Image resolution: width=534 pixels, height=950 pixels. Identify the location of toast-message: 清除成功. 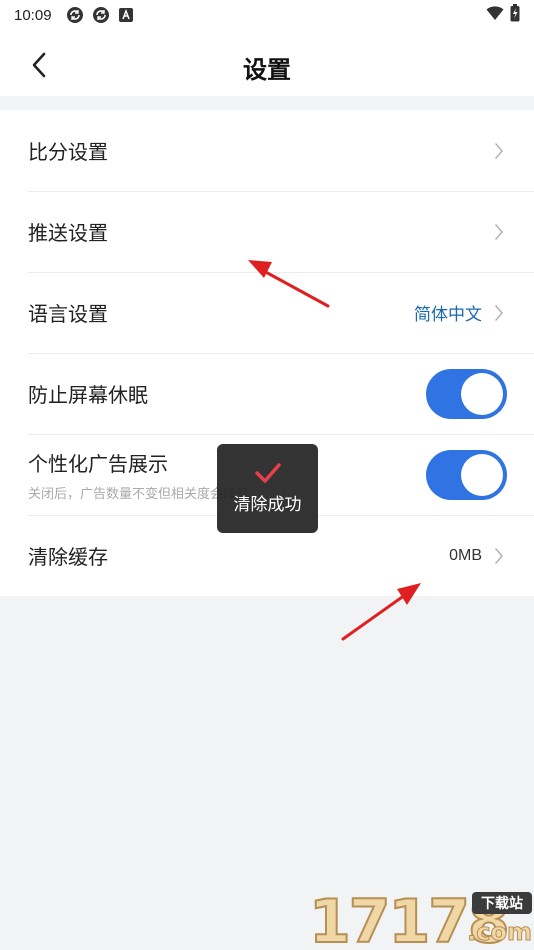
(267, 505).